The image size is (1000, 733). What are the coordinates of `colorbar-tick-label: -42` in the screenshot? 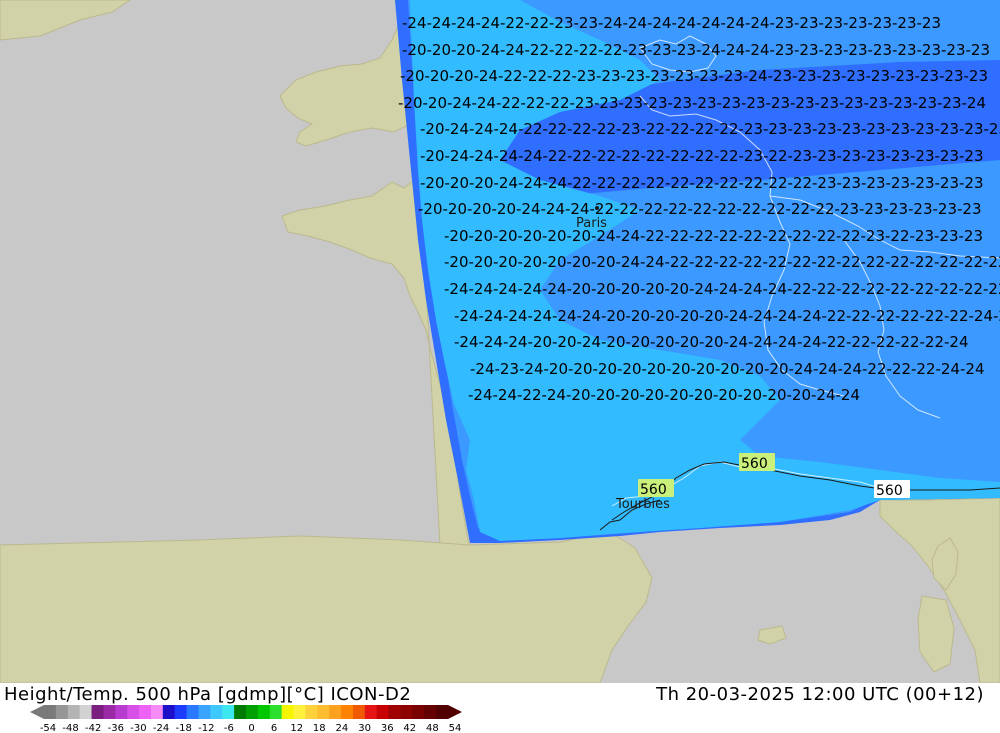 It's located at (93, 728).